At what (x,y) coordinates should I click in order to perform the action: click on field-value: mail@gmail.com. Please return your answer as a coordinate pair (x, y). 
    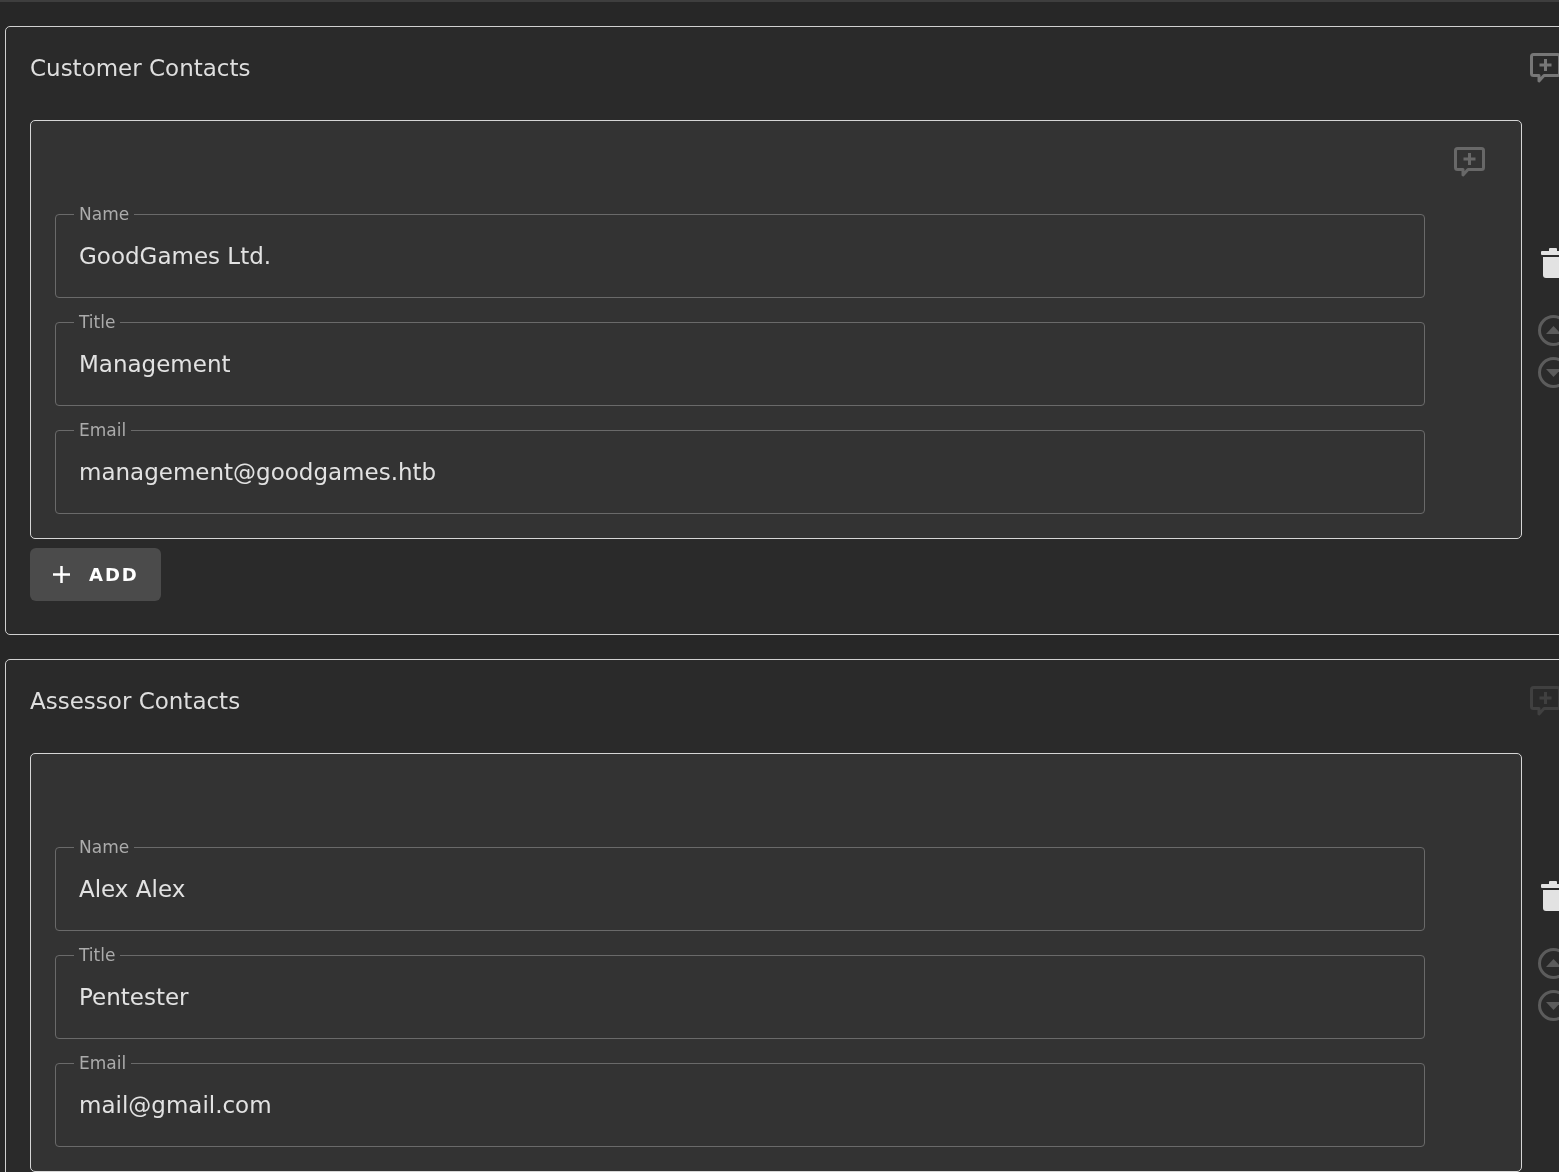
    Looking at the image, I should click on (175, 1104).